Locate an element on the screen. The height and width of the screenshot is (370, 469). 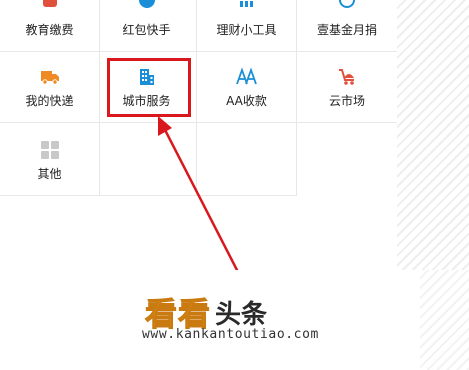
watermark-logo: 看看 头条 is located at coordinates (206, 313).